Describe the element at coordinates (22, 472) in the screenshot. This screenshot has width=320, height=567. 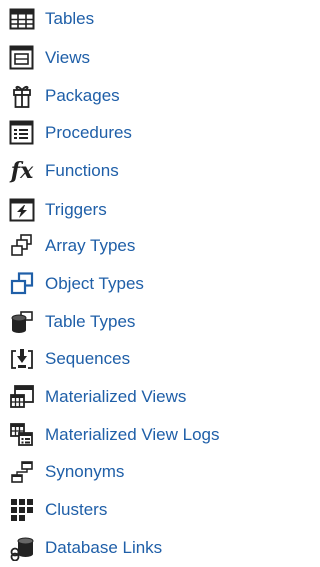
I see `synonym-icon` at that location.